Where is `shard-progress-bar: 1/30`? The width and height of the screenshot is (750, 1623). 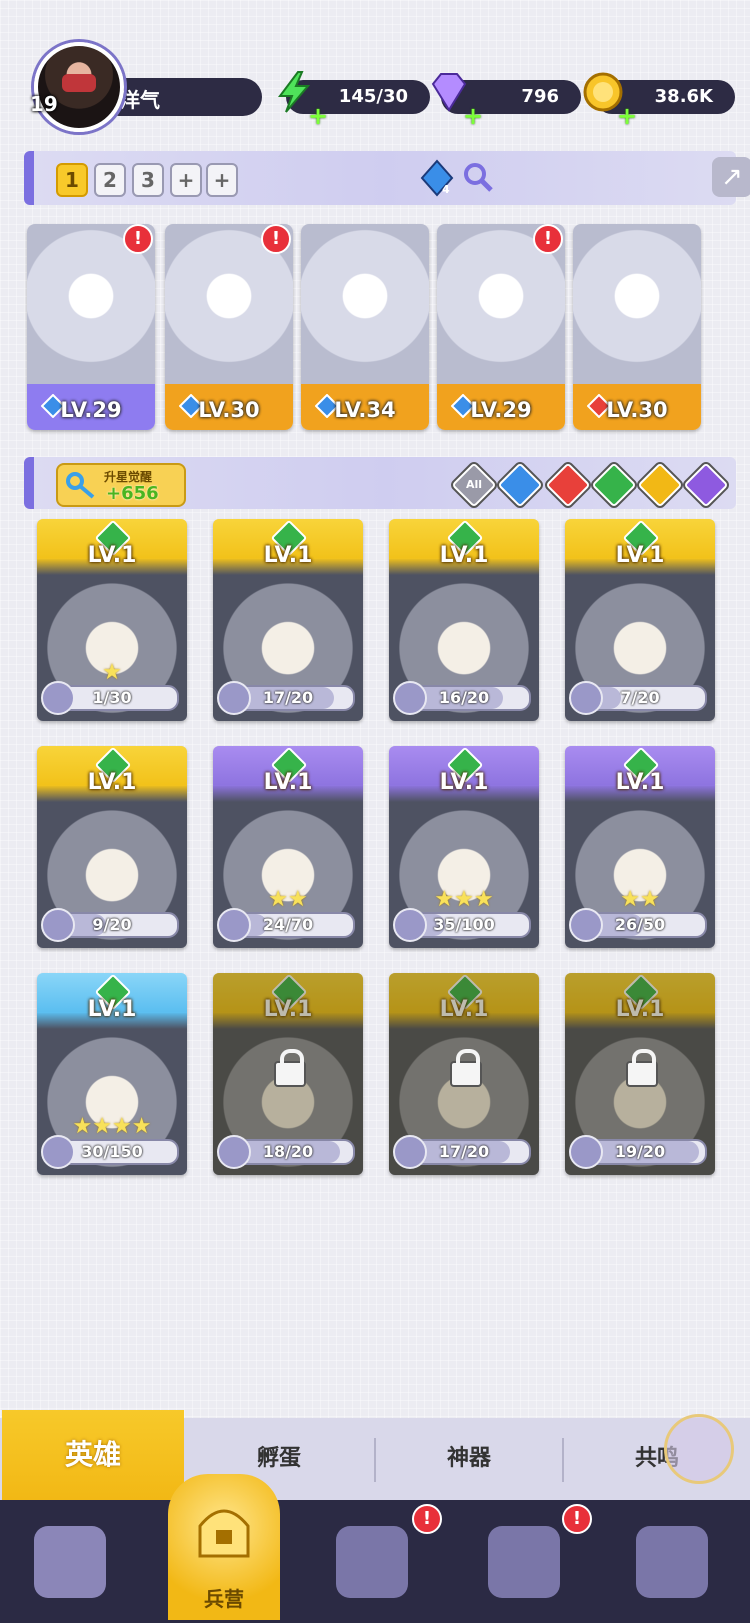 shard-progress-bar: 1/30 is located at coordinates (110, 698).